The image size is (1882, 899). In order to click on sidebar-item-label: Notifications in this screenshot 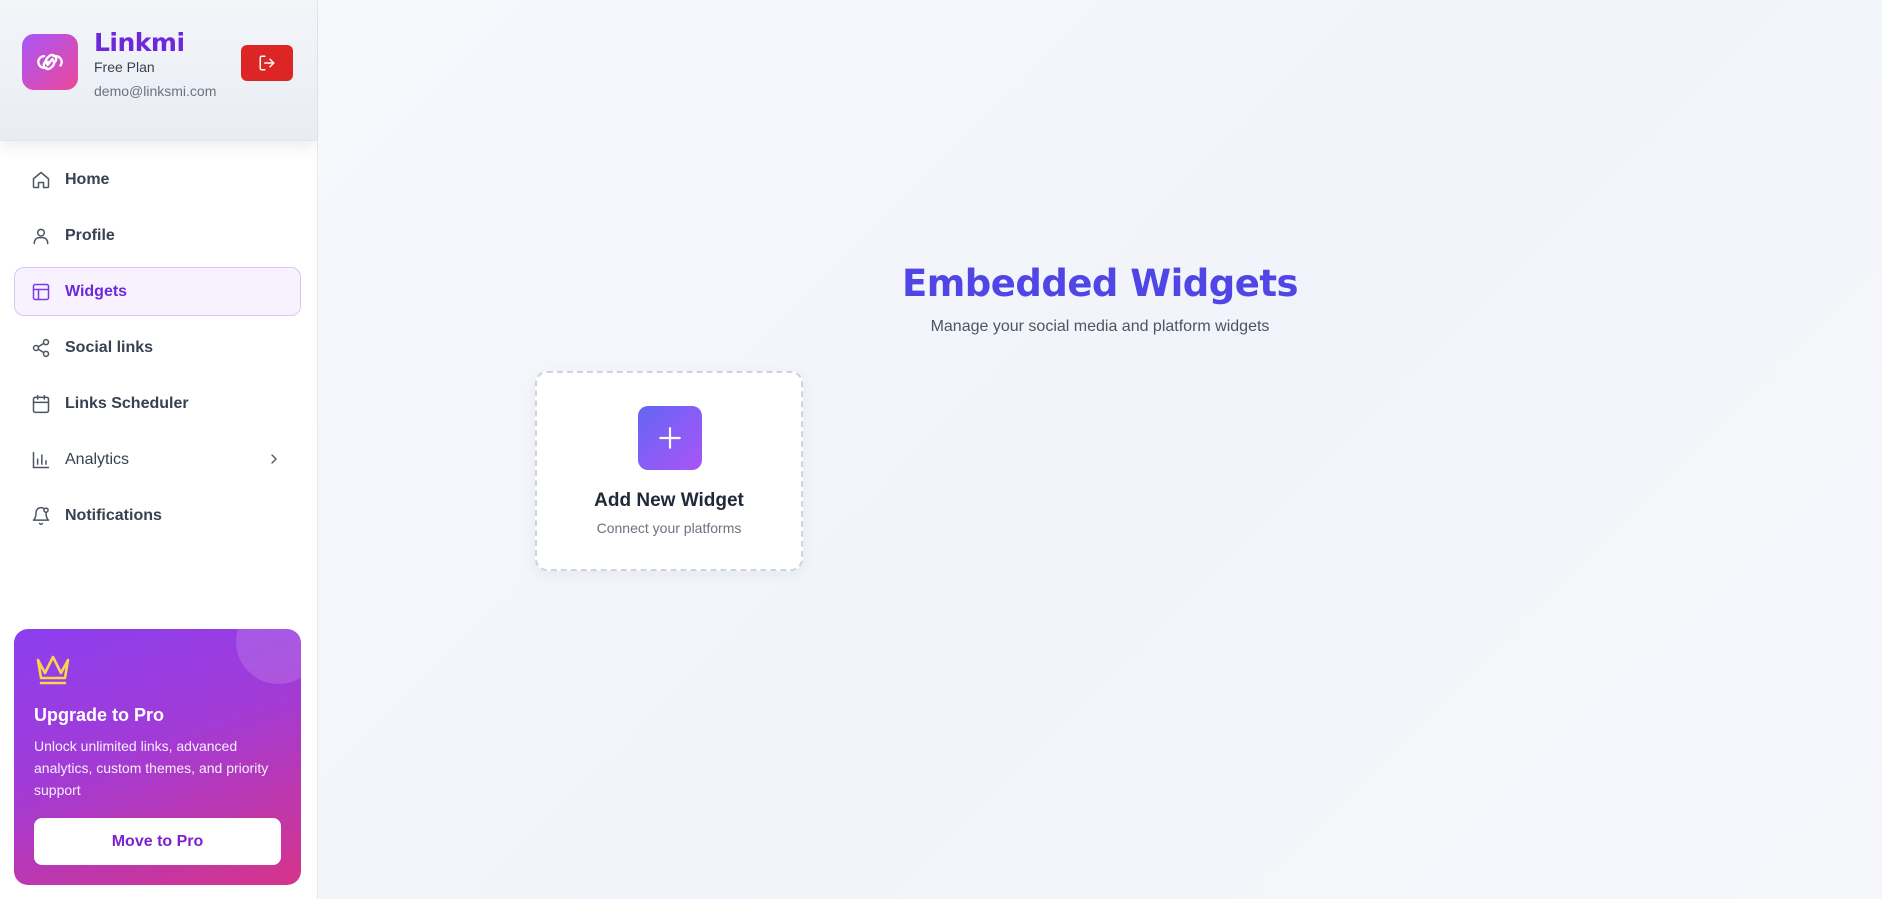, I will do `click(113, 515)`.